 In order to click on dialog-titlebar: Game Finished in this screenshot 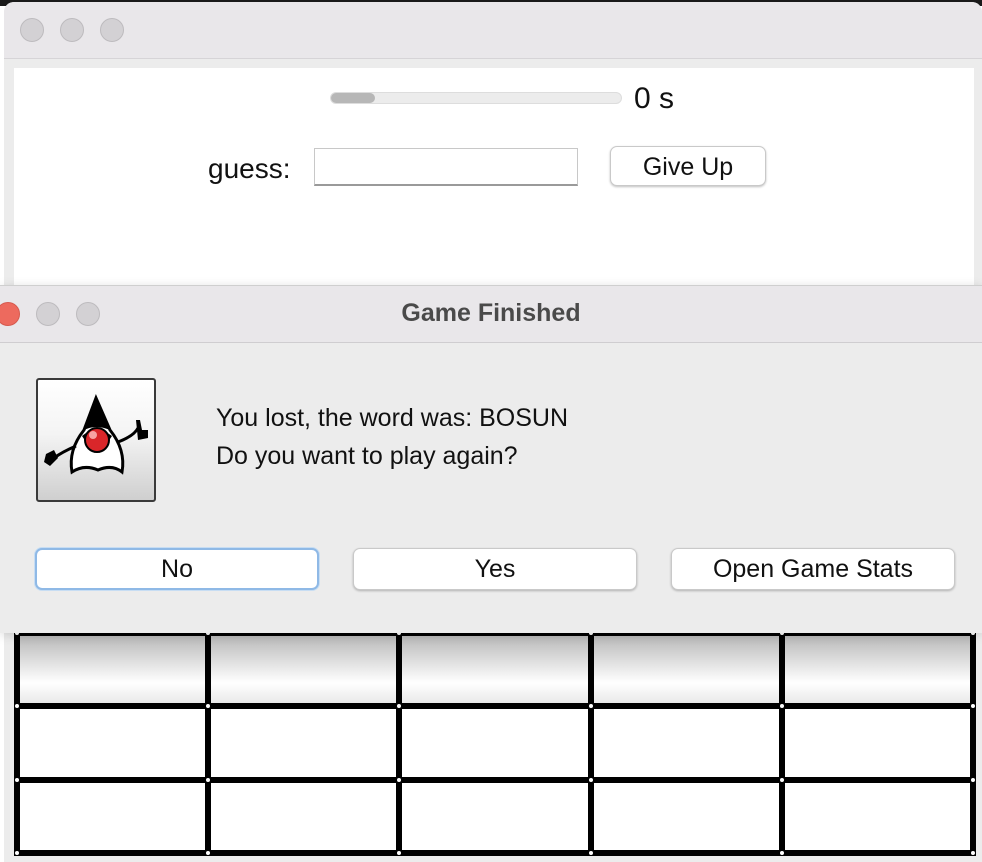, I will do `click(491, 314)`.